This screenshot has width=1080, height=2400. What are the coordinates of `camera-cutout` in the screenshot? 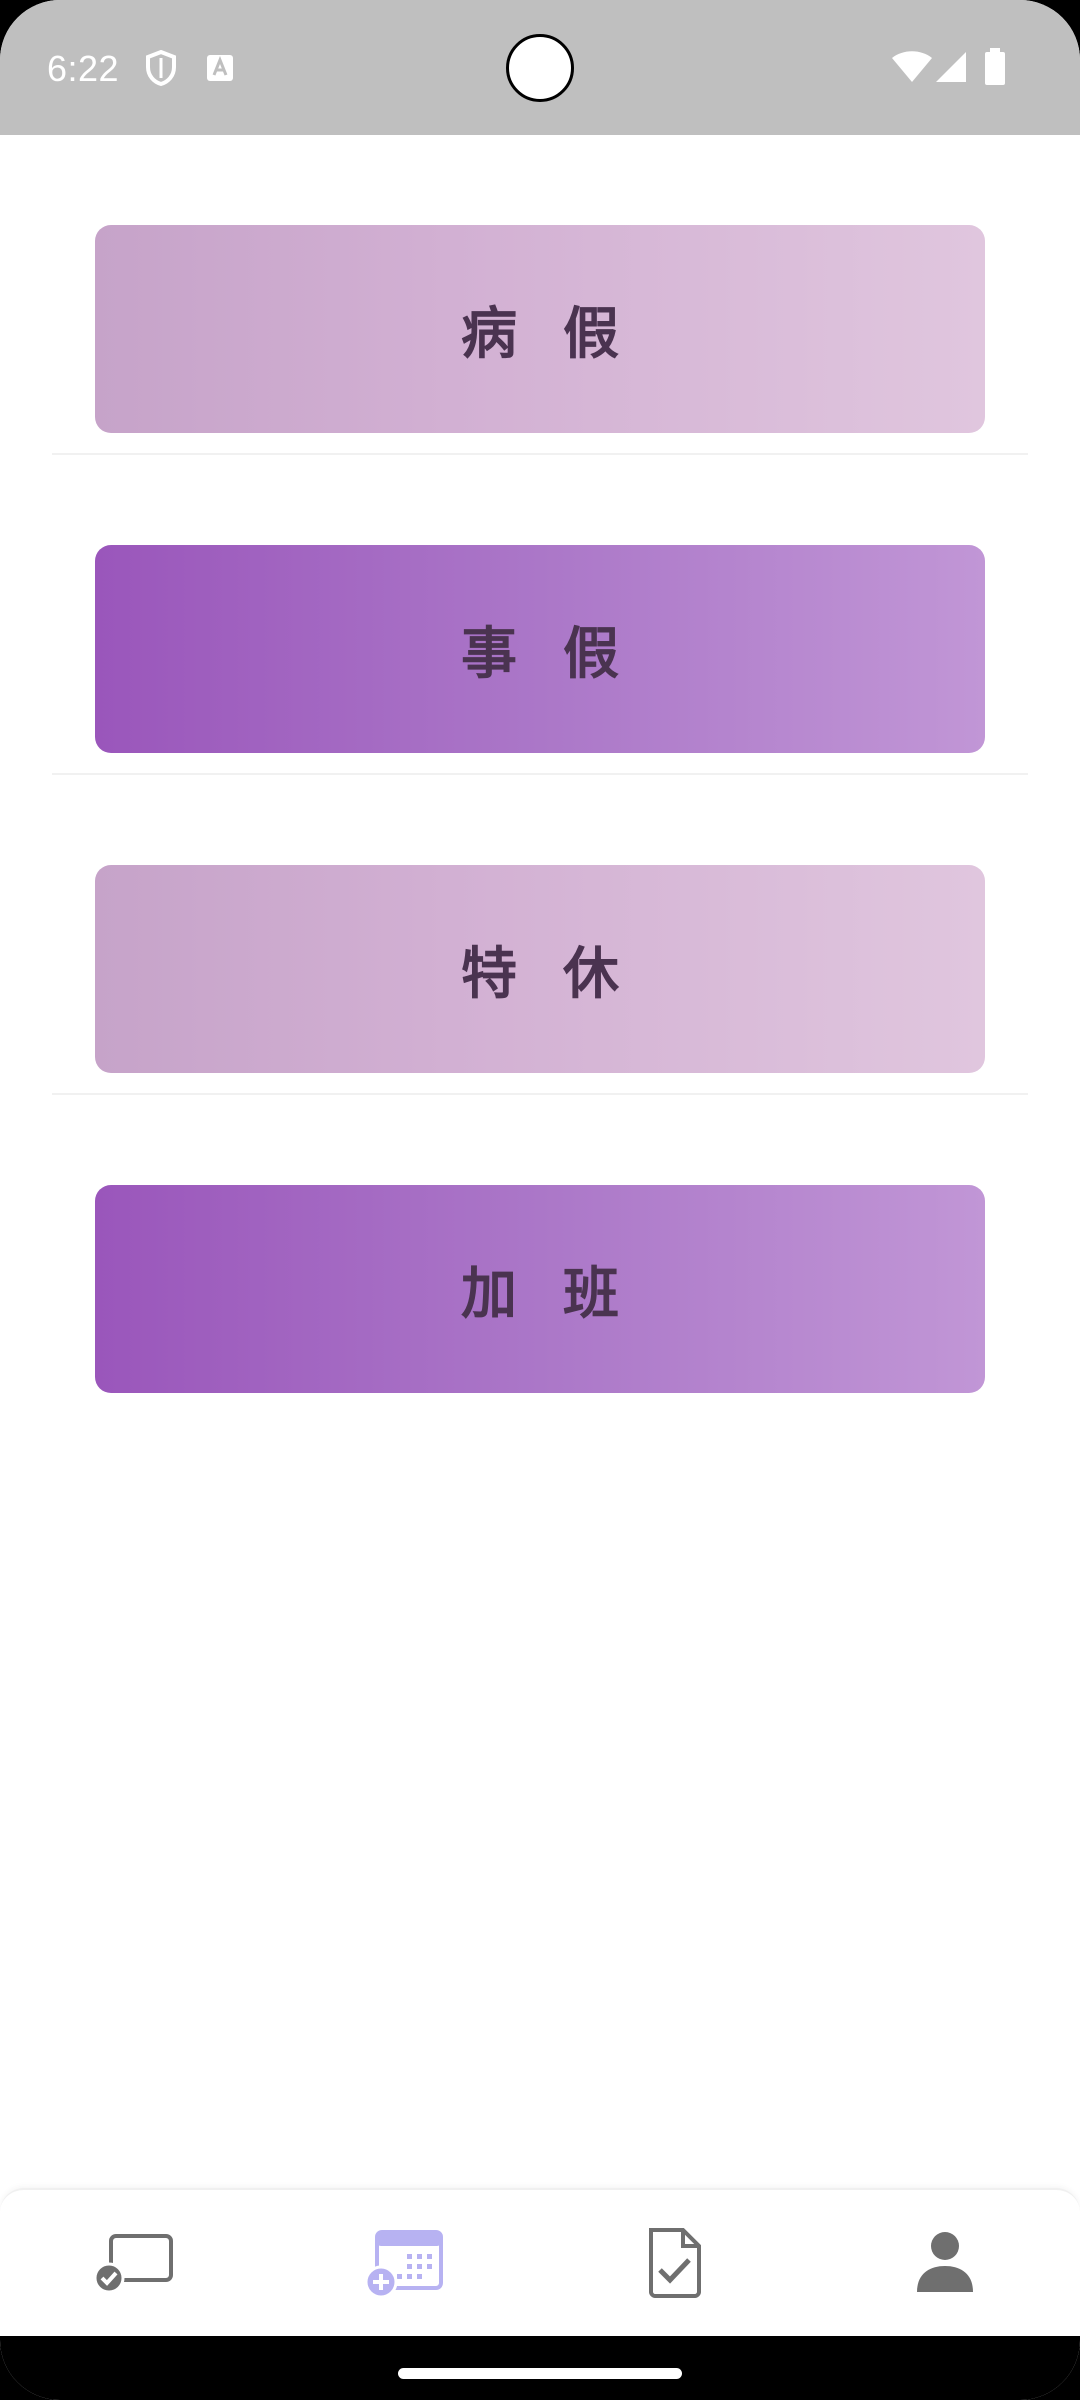 It's located at (540, 68).